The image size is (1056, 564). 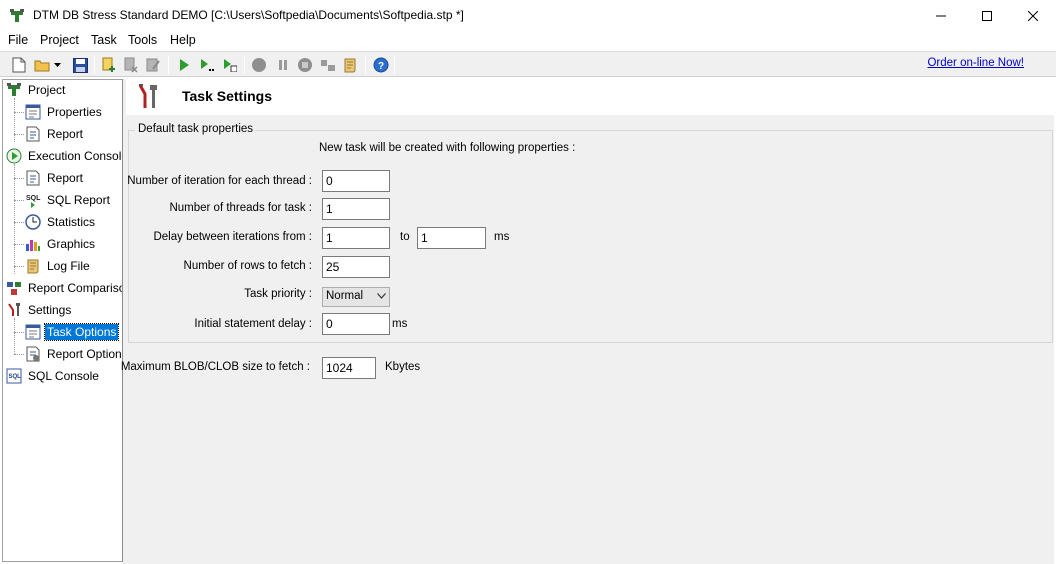 I want to click on edit-task-icon, so click(x=153, y=65).